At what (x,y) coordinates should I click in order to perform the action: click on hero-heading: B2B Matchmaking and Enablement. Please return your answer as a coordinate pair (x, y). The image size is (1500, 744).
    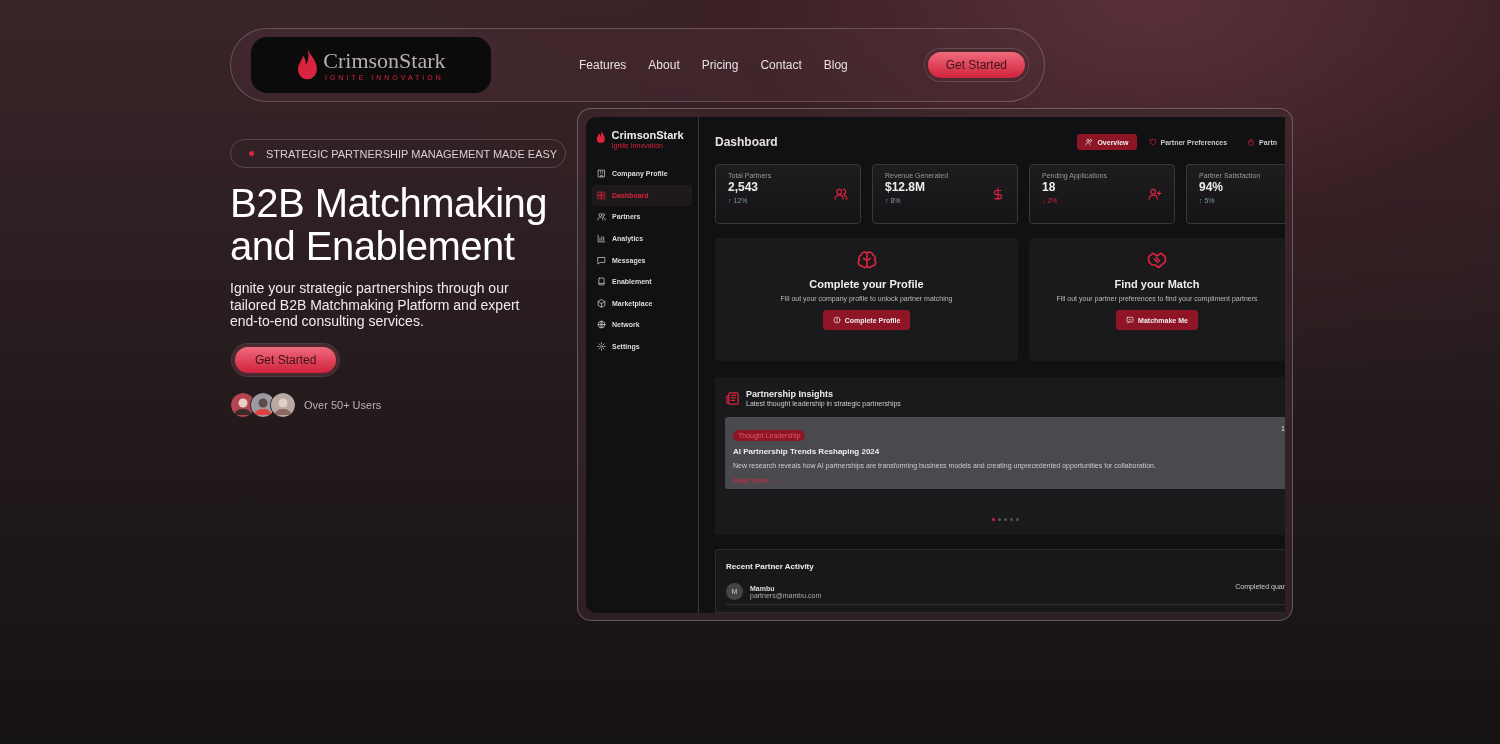
    Looking at the image, I should click on (389, 225).